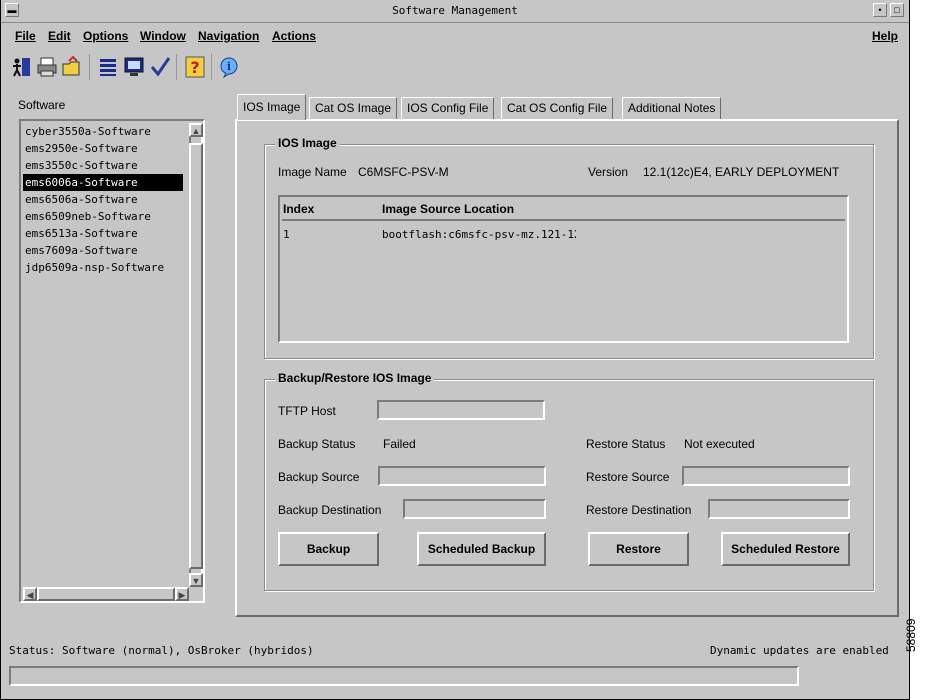 The width and height of the screenshot is (930, 700). I want to click on list-item: jdp6509a-nsp-Software, so click(105, 267).